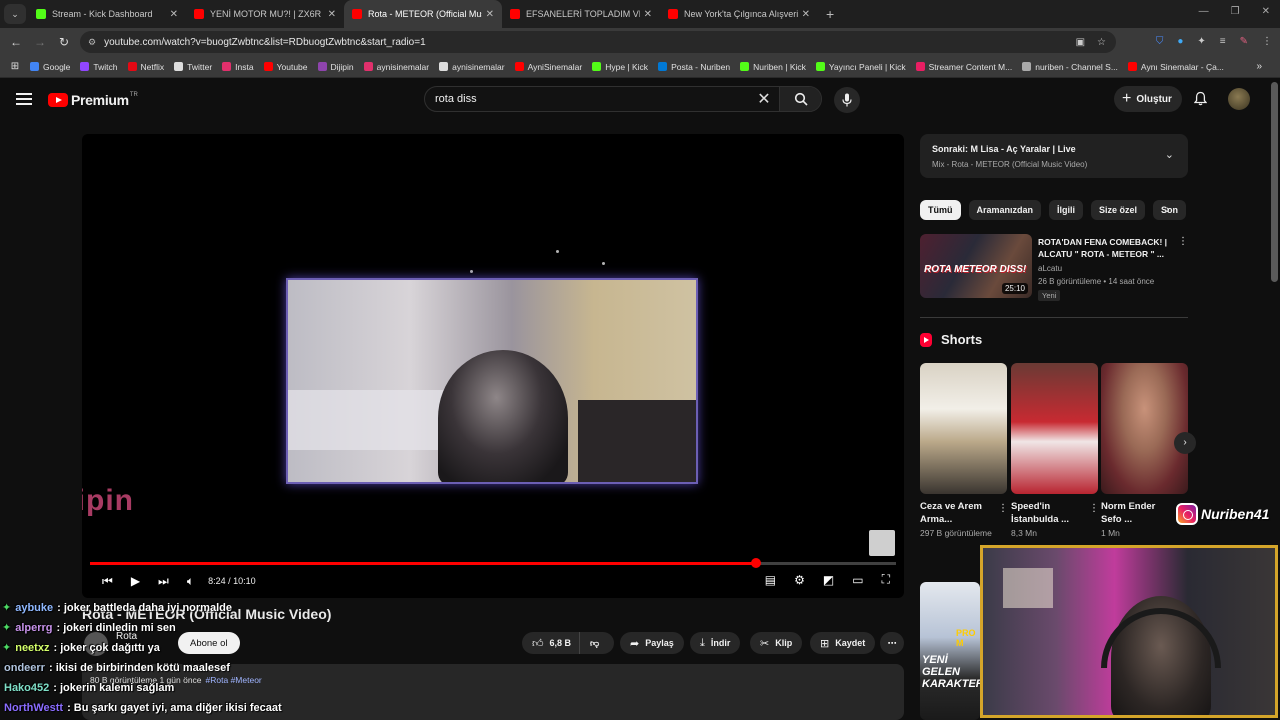 The width and height of the screenshot is (1280, 720). I want to click on progress-handle, so click(756, 563).